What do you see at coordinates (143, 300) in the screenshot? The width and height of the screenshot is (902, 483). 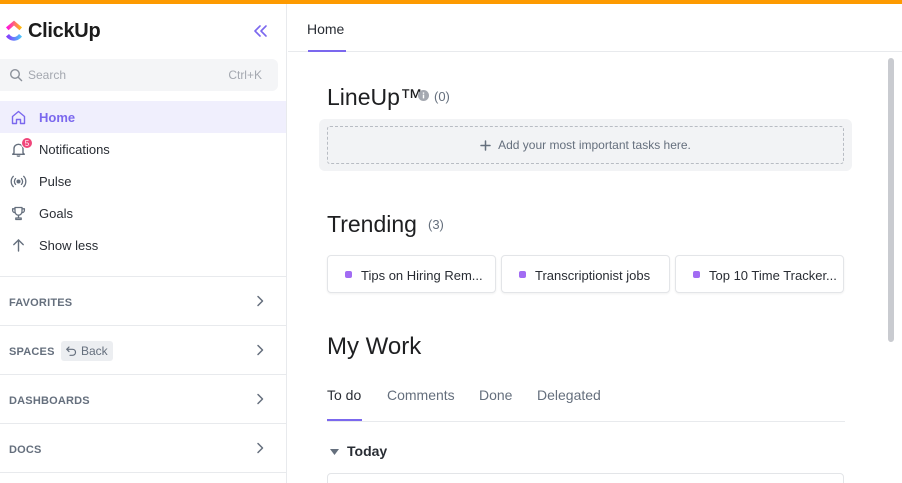 I see `section-favorites: FAVORITES` at bounding box center [143, 300].